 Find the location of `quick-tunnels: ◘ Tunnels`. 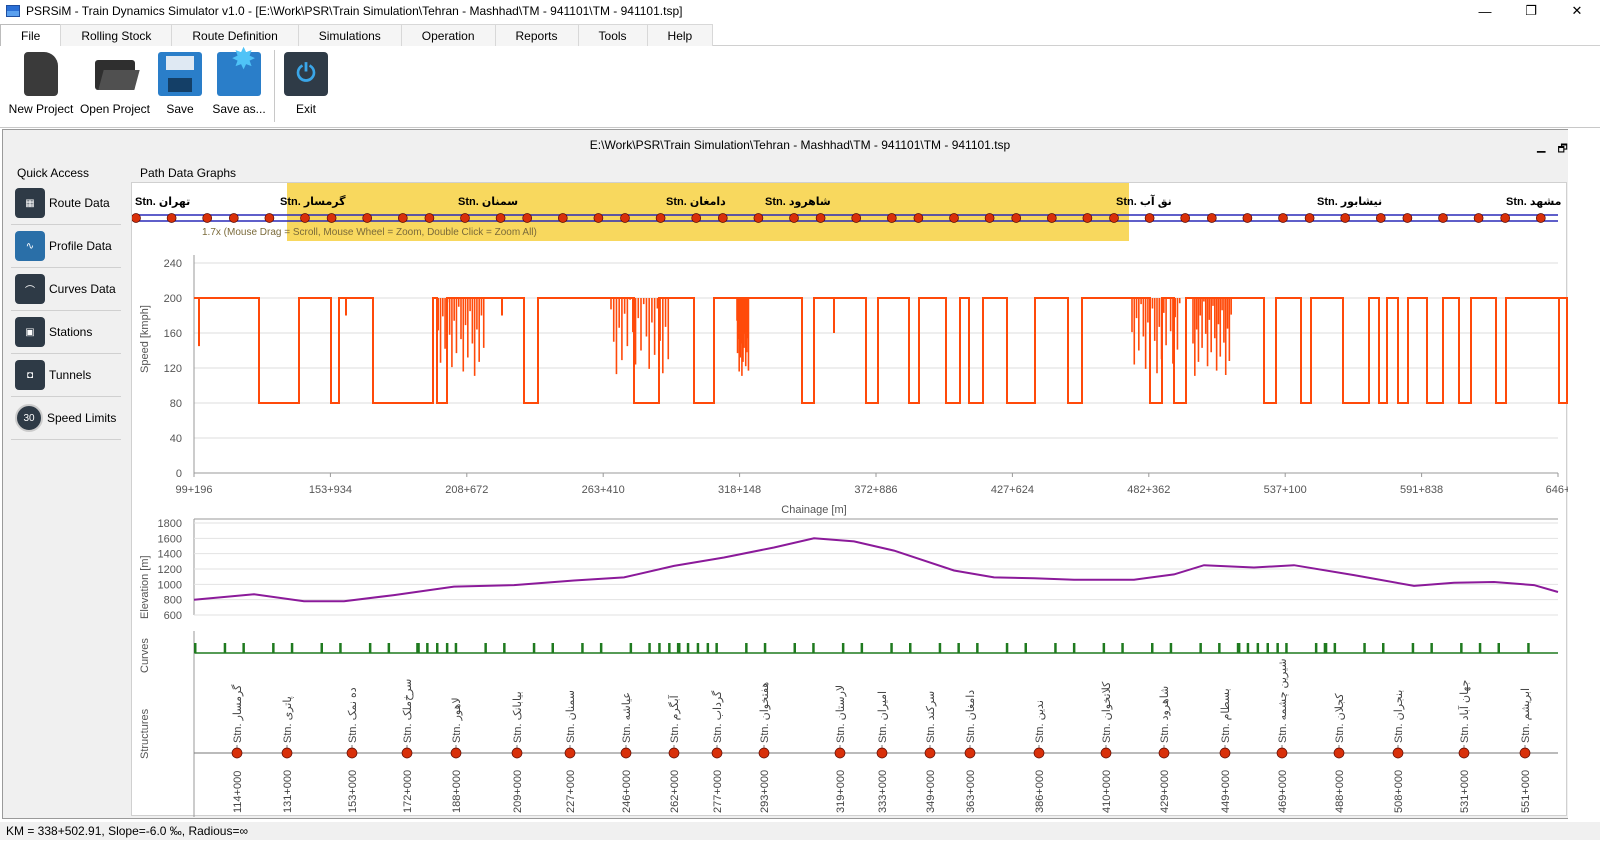

quick-tunnels: ◘ Tunnels is located at coordinates (66, 375).